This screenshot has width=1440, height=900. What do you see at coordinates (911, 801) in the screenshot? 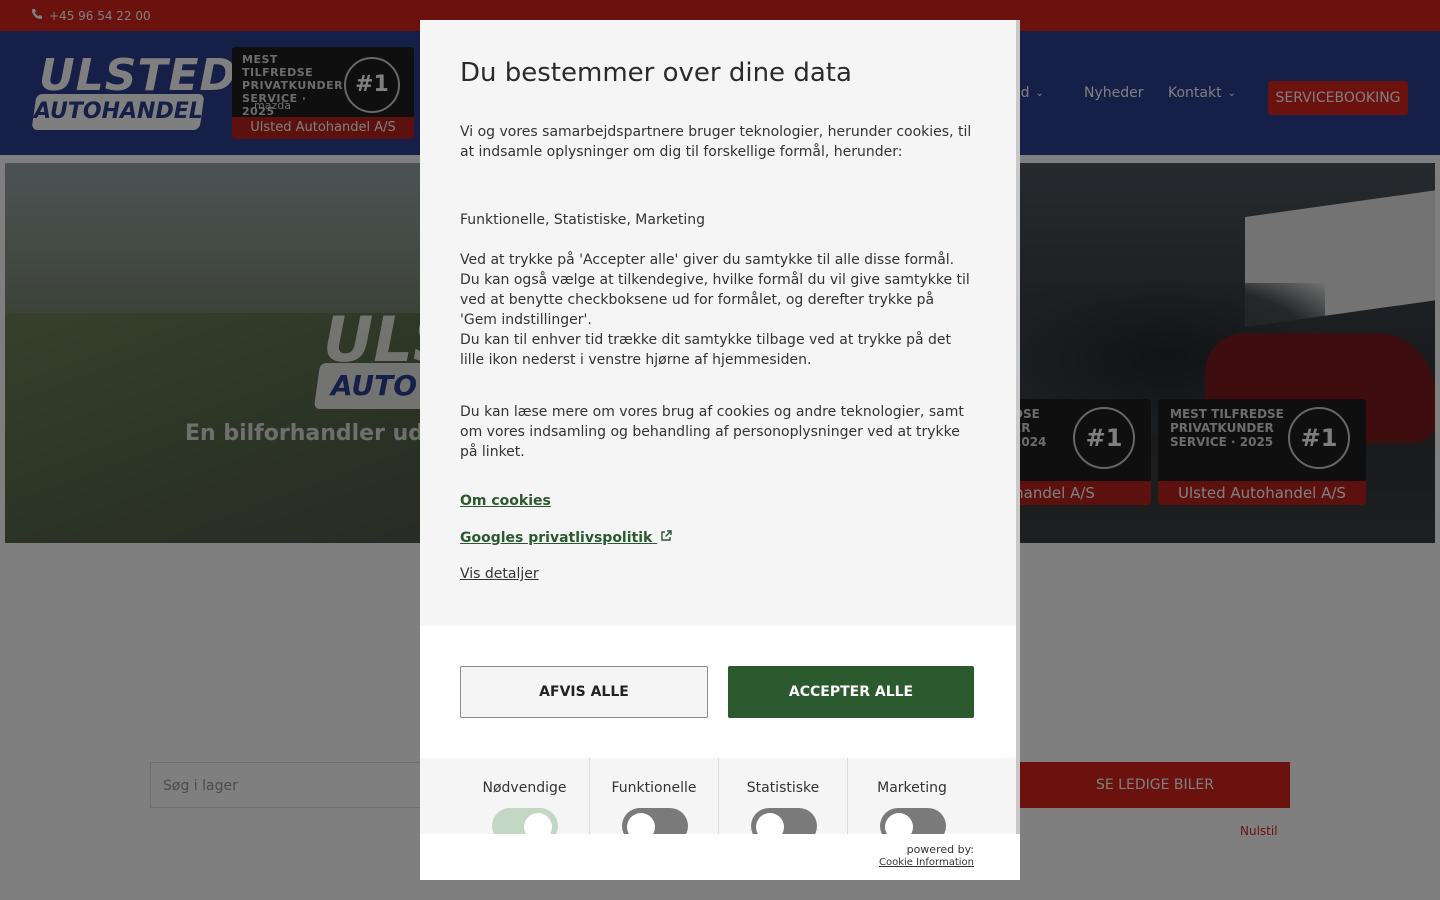
I see `toggle-marketing: Marketing` at bounding box center [911, 801].